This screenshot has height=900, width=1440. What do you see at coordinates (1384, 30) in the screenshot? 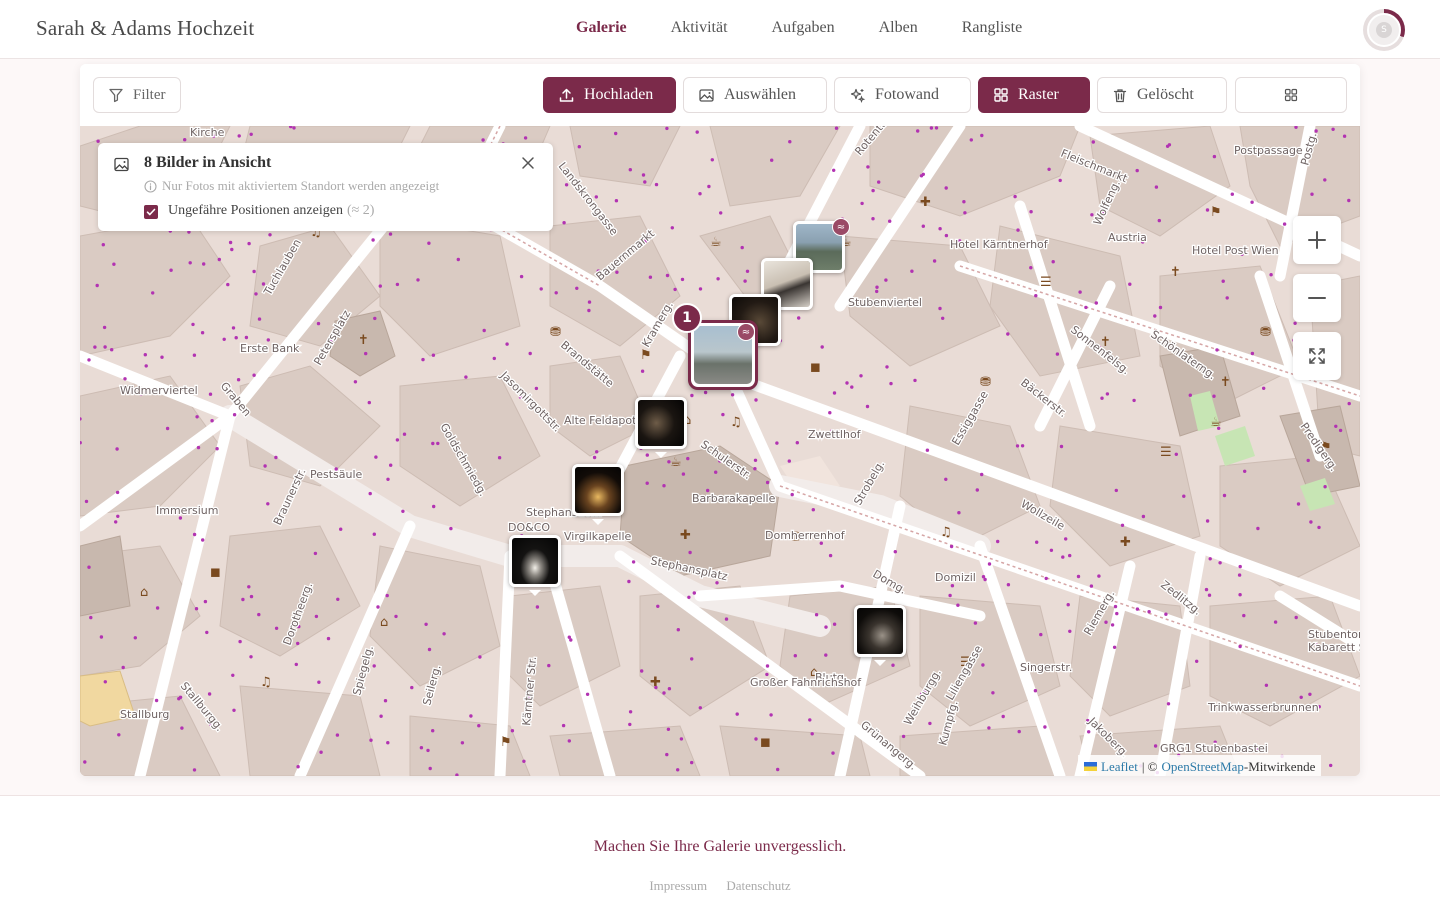
I see `user-avatar-button: S` at bounding box center [1384, 30].